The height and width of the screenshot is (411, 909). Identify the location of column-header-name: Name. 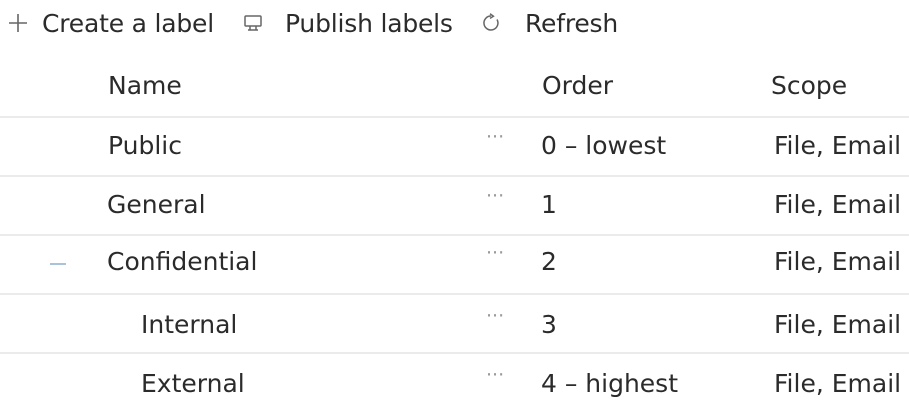
(145, 85).